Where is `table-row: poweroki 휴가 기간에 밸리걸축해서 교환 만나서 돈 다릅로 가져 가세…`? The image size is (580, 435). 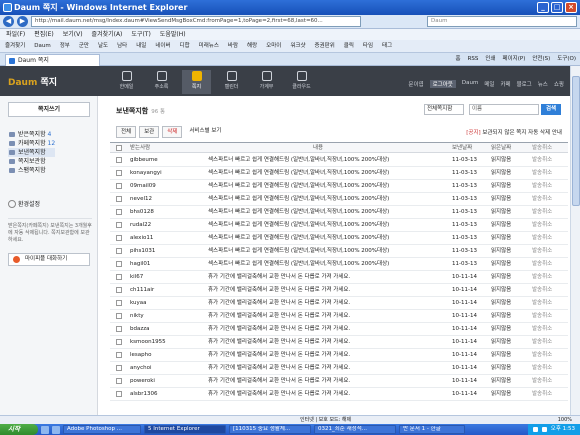
table-row: poweroki 휴가 기간에 밸리걸축해서 교환 만나서 돈 다릅로 가져 가세… is located at coordinates (339, 381).